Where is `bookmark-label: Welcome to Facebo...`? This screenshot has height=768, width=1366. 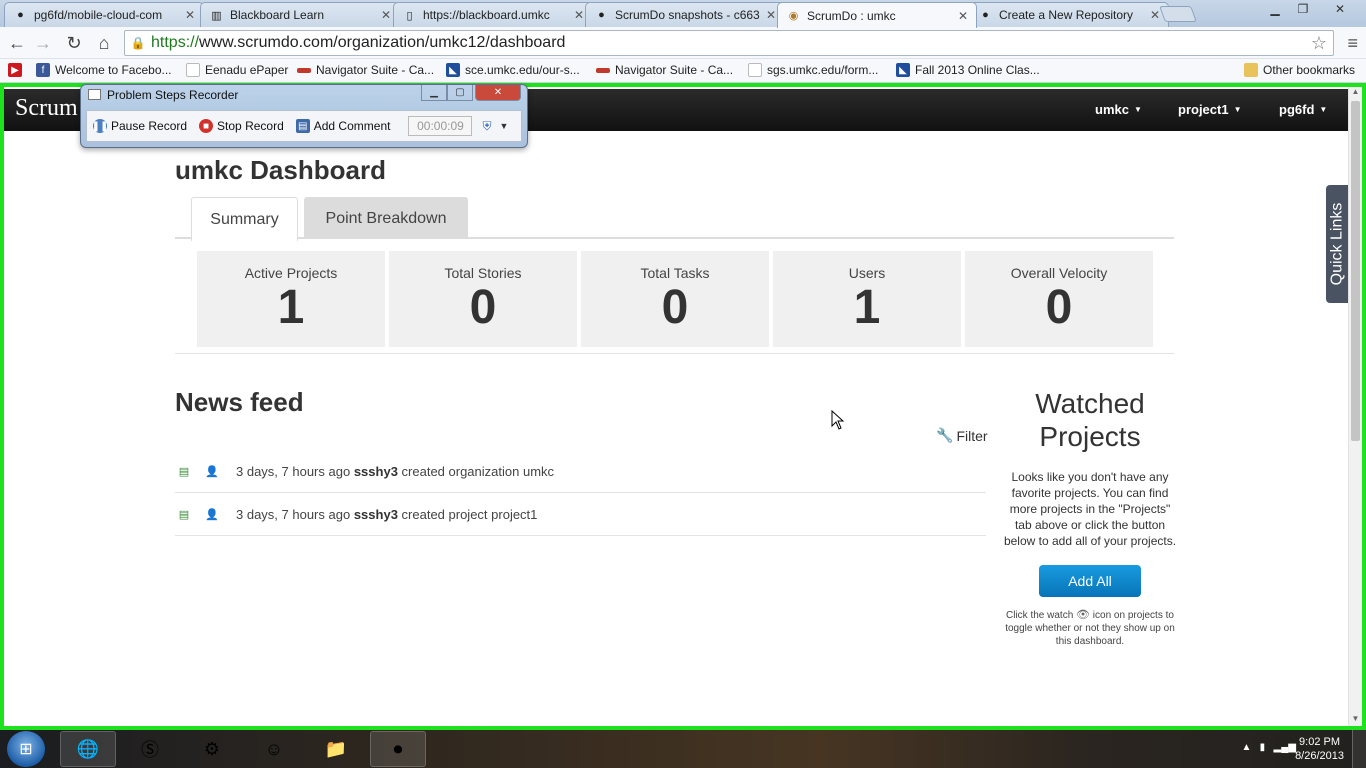 bookmark-label: Welcome to Facebo... is located at coordinates (113, 70).